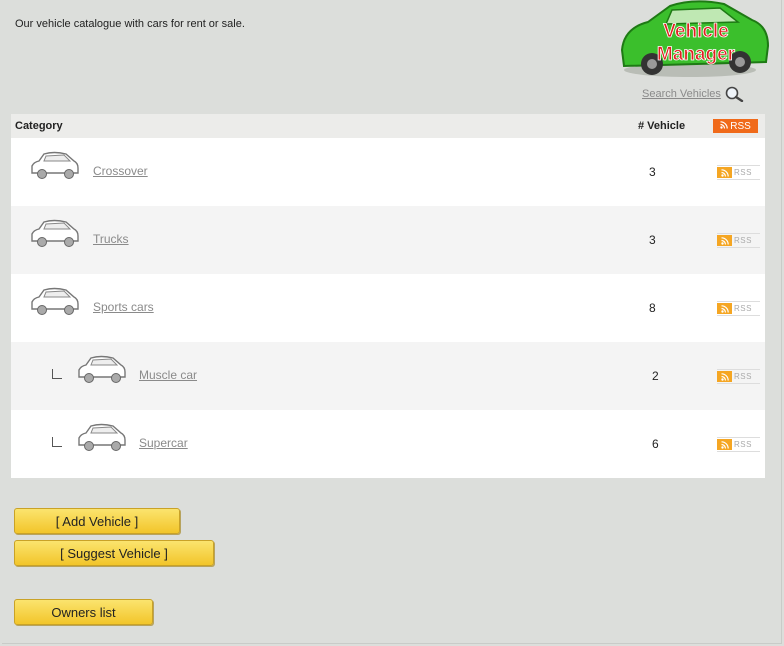 The height and width of the screenshot is (646, 784). What do you see at coordinates (740, 126) in the screenshot?
I see `rss-all-label: RSS` at bounding box center [740, 126].